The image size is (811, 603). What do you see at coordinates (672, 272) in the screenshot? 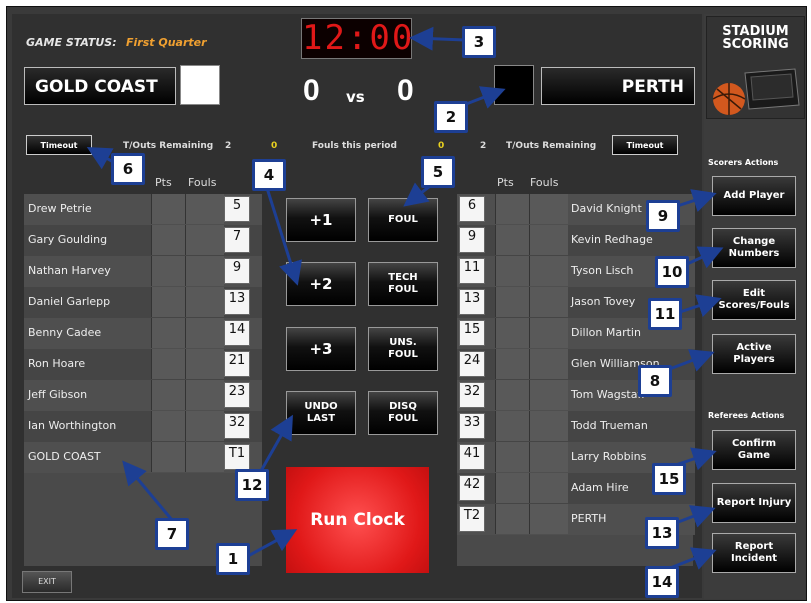
I see `callout-10: 10` at bounding box center [672, 272].